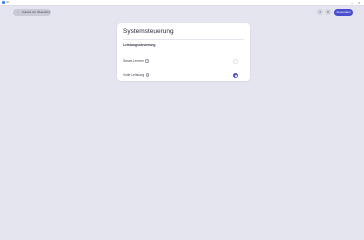 The width and height of the screenshot is (364, 240). What do you see at coordinates (235, 75) in the screenshot?
I see `radio-full-power` at bounding box center [235, 75].